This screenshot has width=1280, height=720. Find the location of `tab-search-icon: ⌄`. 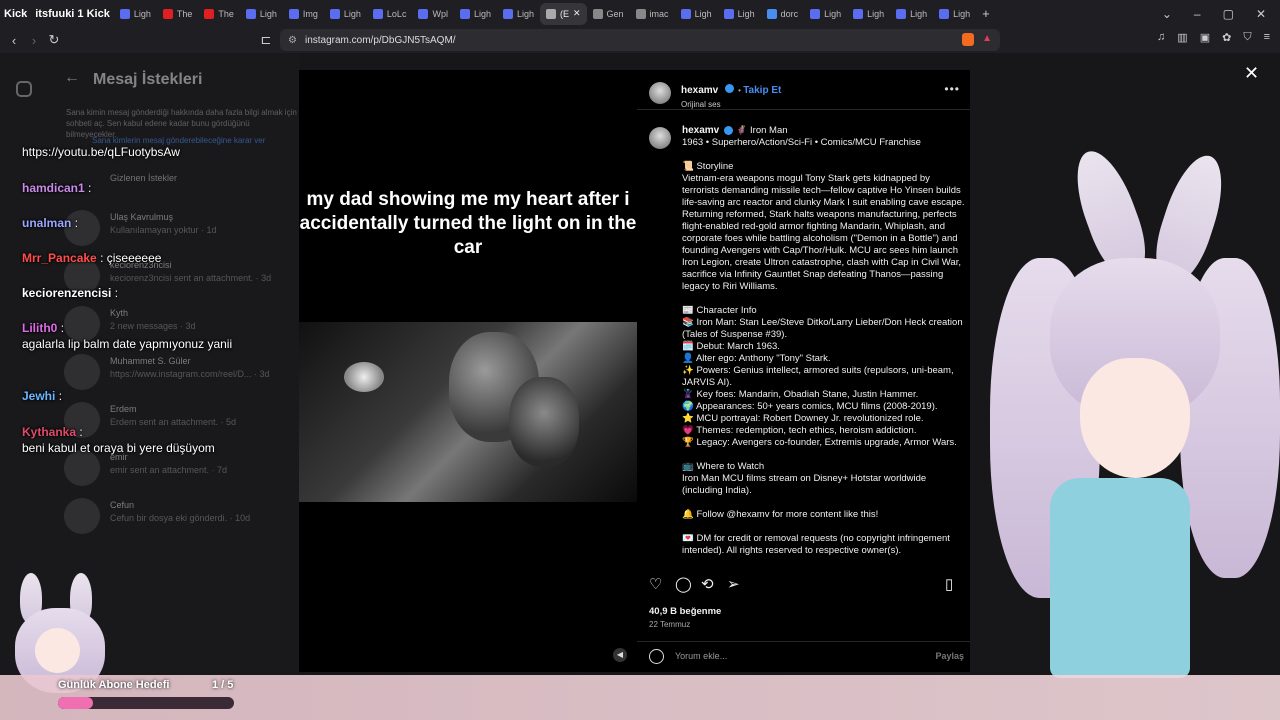

tab-search-icon: ⌄ is located at coordinates (1167, 14).